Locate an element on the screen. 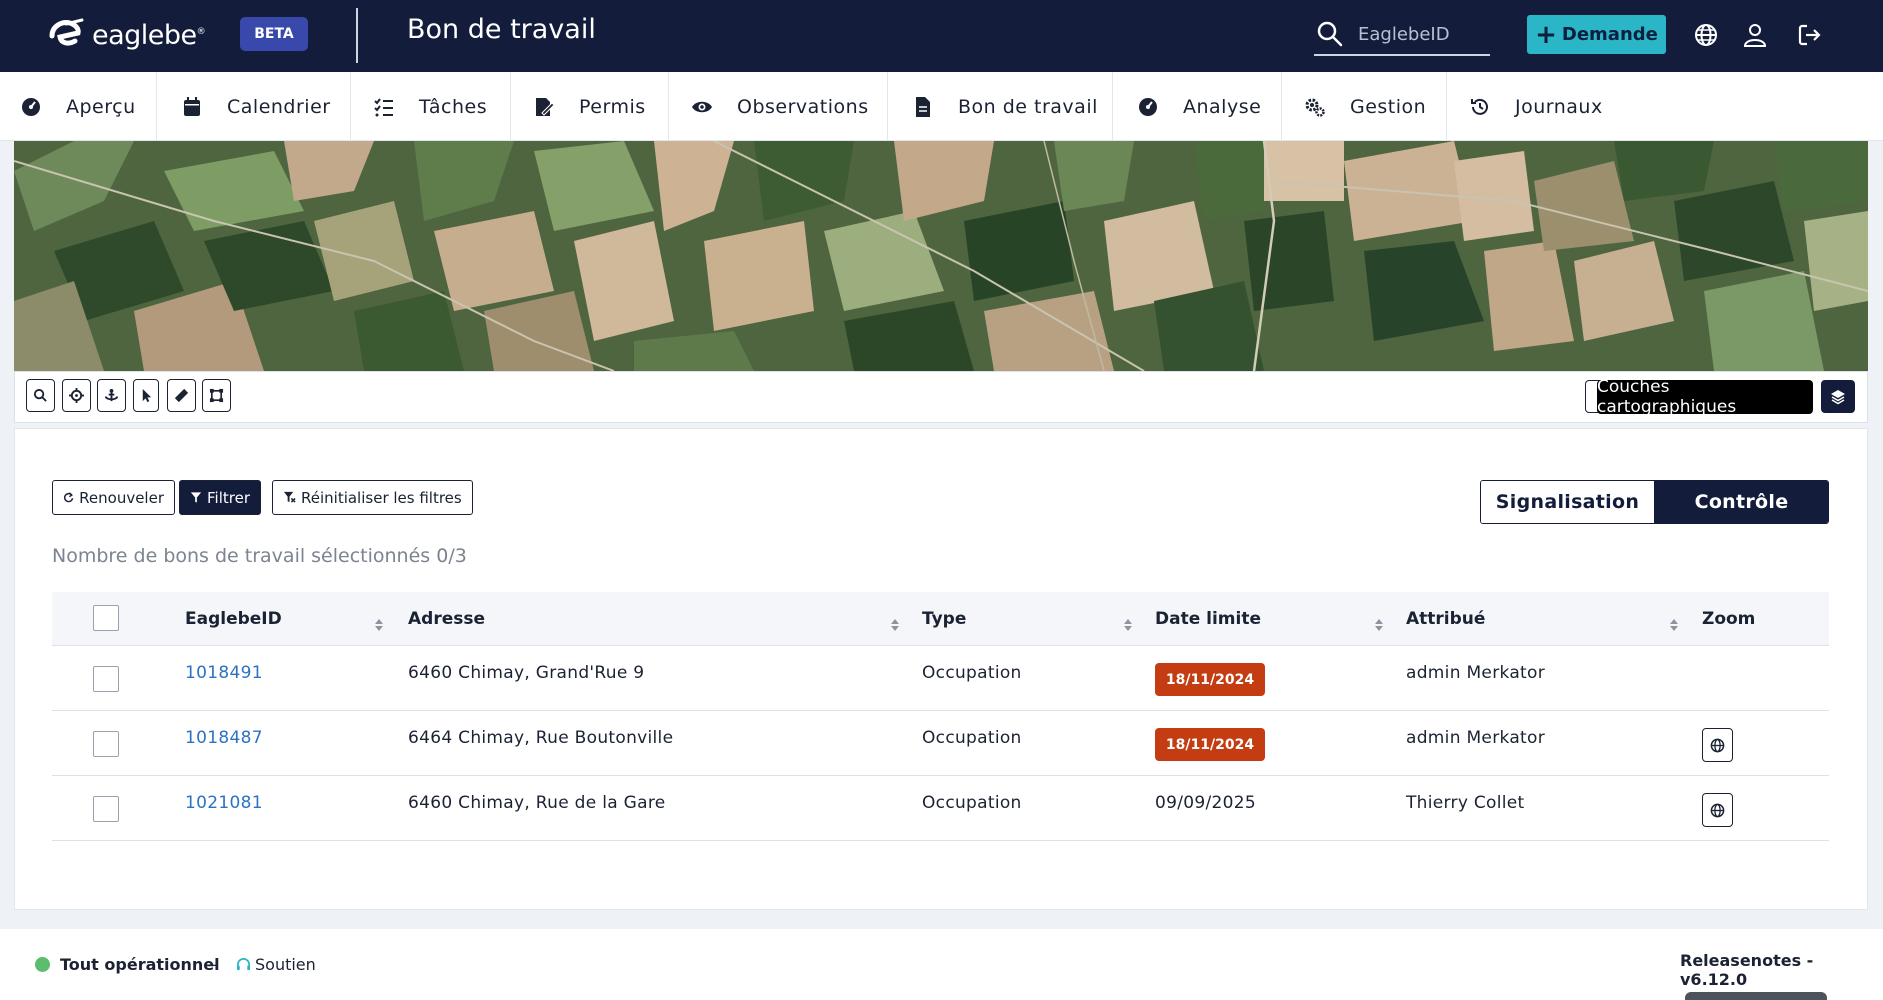 Image resolution: width=1883 pixels, height=1000 pixels. logo: eaglebe® is located at coordinates (127, 35).